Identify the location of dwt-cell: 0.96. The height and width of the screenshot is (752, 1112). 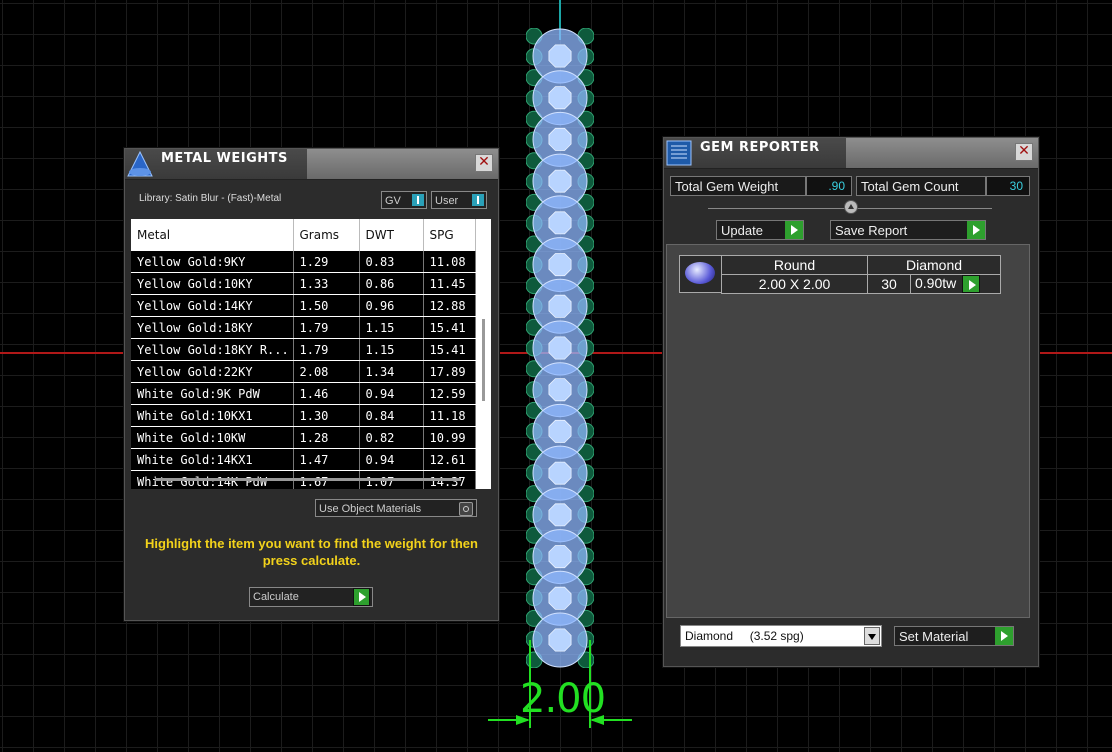
(391, 305).